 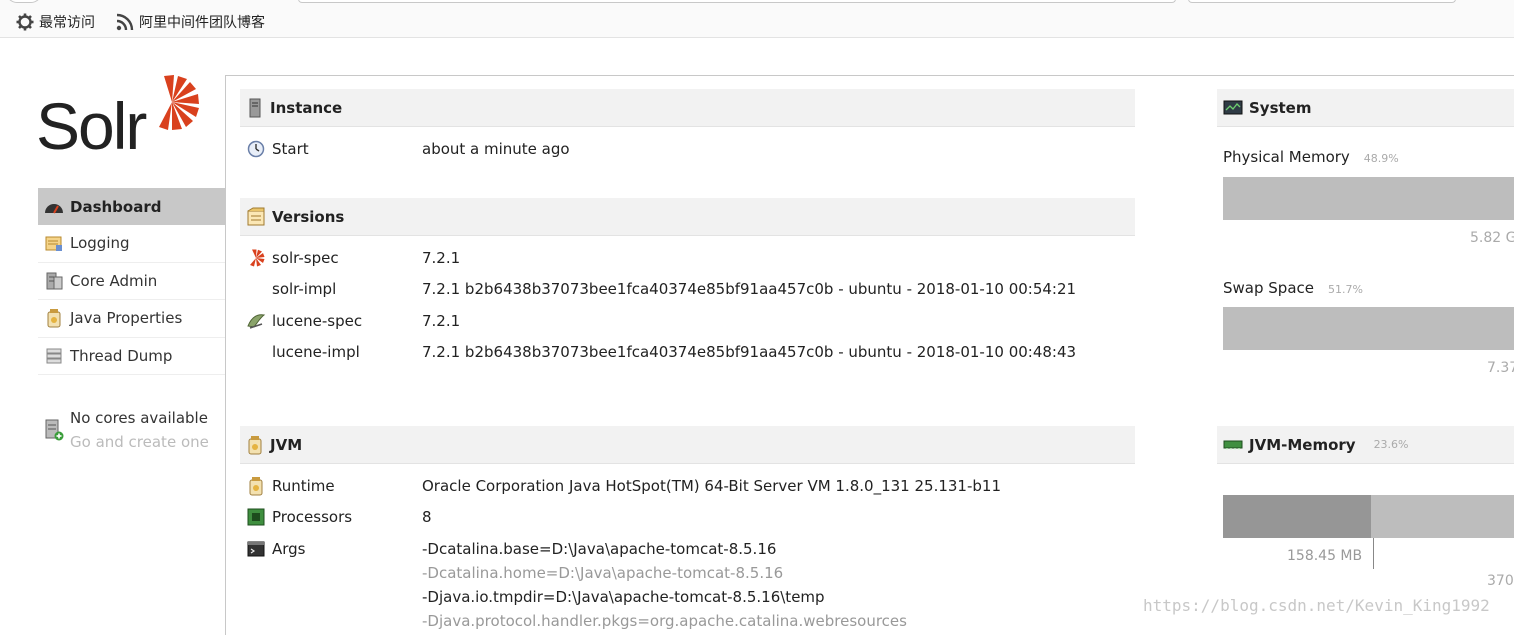 I want to click on jvm-processors-row: Processors 8, so click(x=339, y=517).